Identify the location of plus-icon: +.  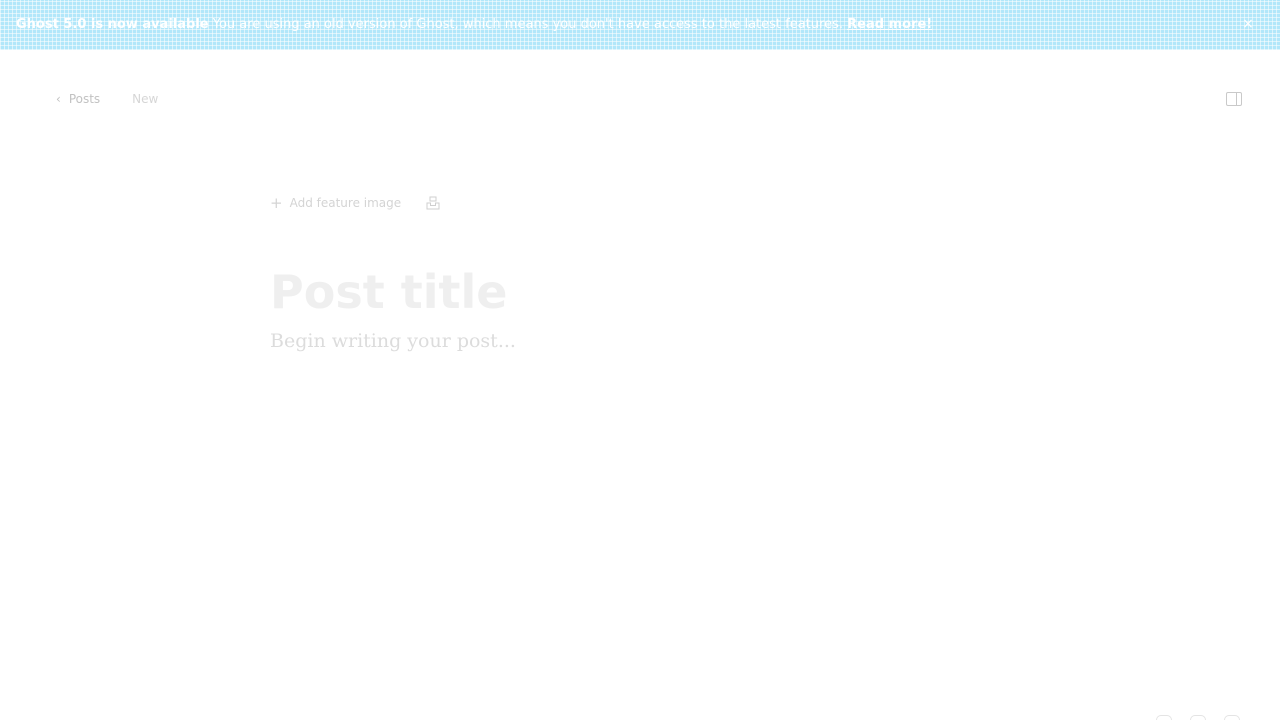
(276, 202).